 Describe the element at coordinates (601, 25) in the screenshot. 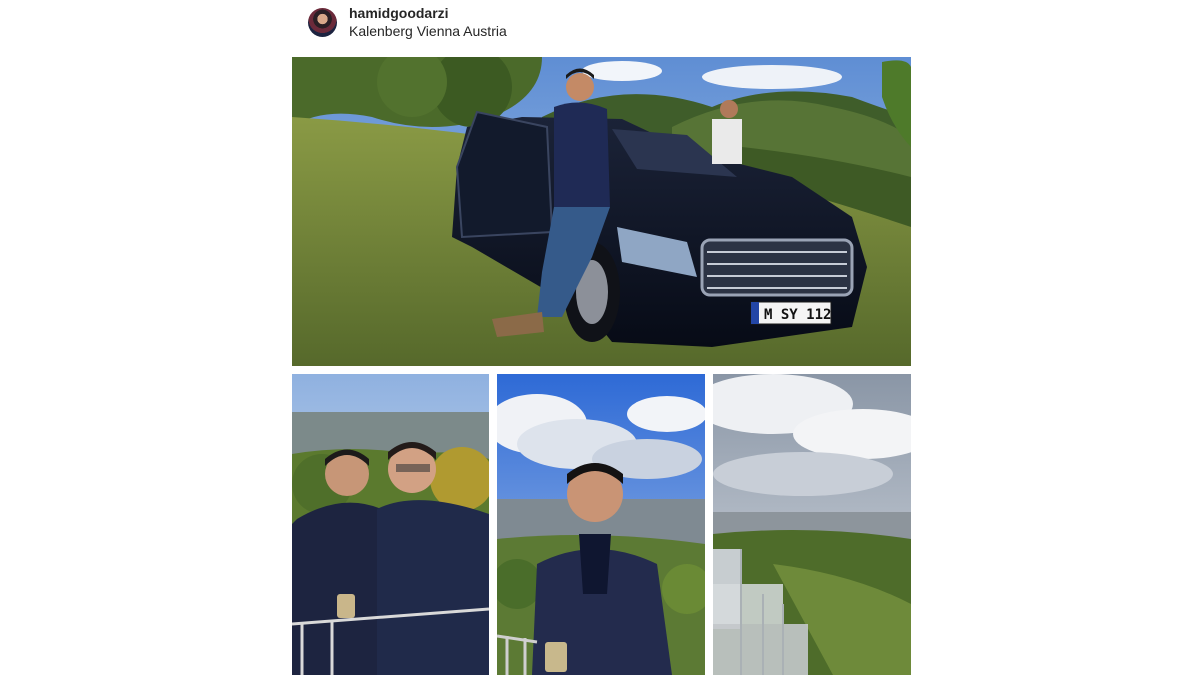

I see `post-header: hamidgoodarzi Kalenberg Vienna Austria` at that location.